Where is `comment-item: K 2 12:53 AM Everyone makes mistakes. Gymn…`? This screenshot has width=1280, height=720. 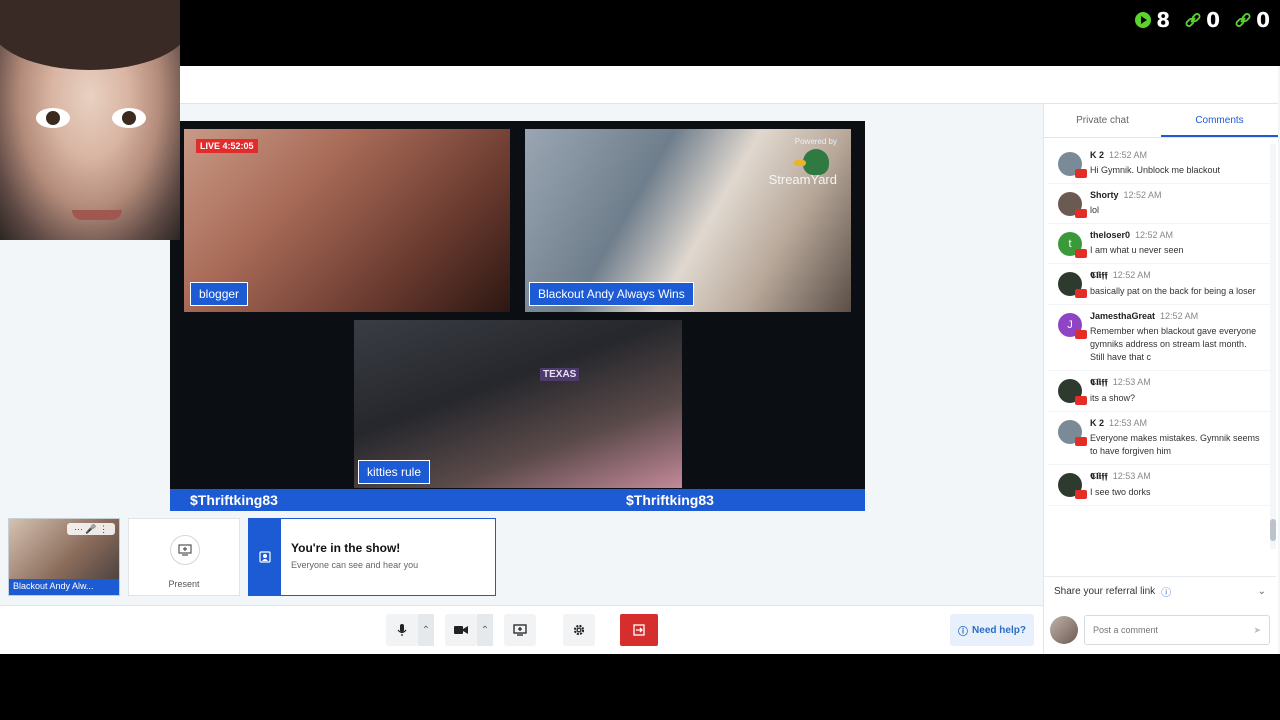 comment-item: K 2 12:53 AM Everyone makes mistakes. Gymn… is located at coordinates (1160, 438).